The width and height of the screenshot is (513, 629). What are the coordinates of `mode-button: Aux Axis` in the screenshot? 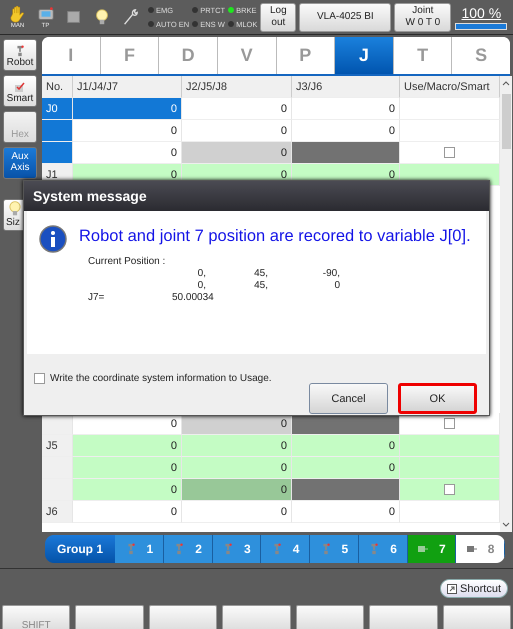 It's located at (20, 163).